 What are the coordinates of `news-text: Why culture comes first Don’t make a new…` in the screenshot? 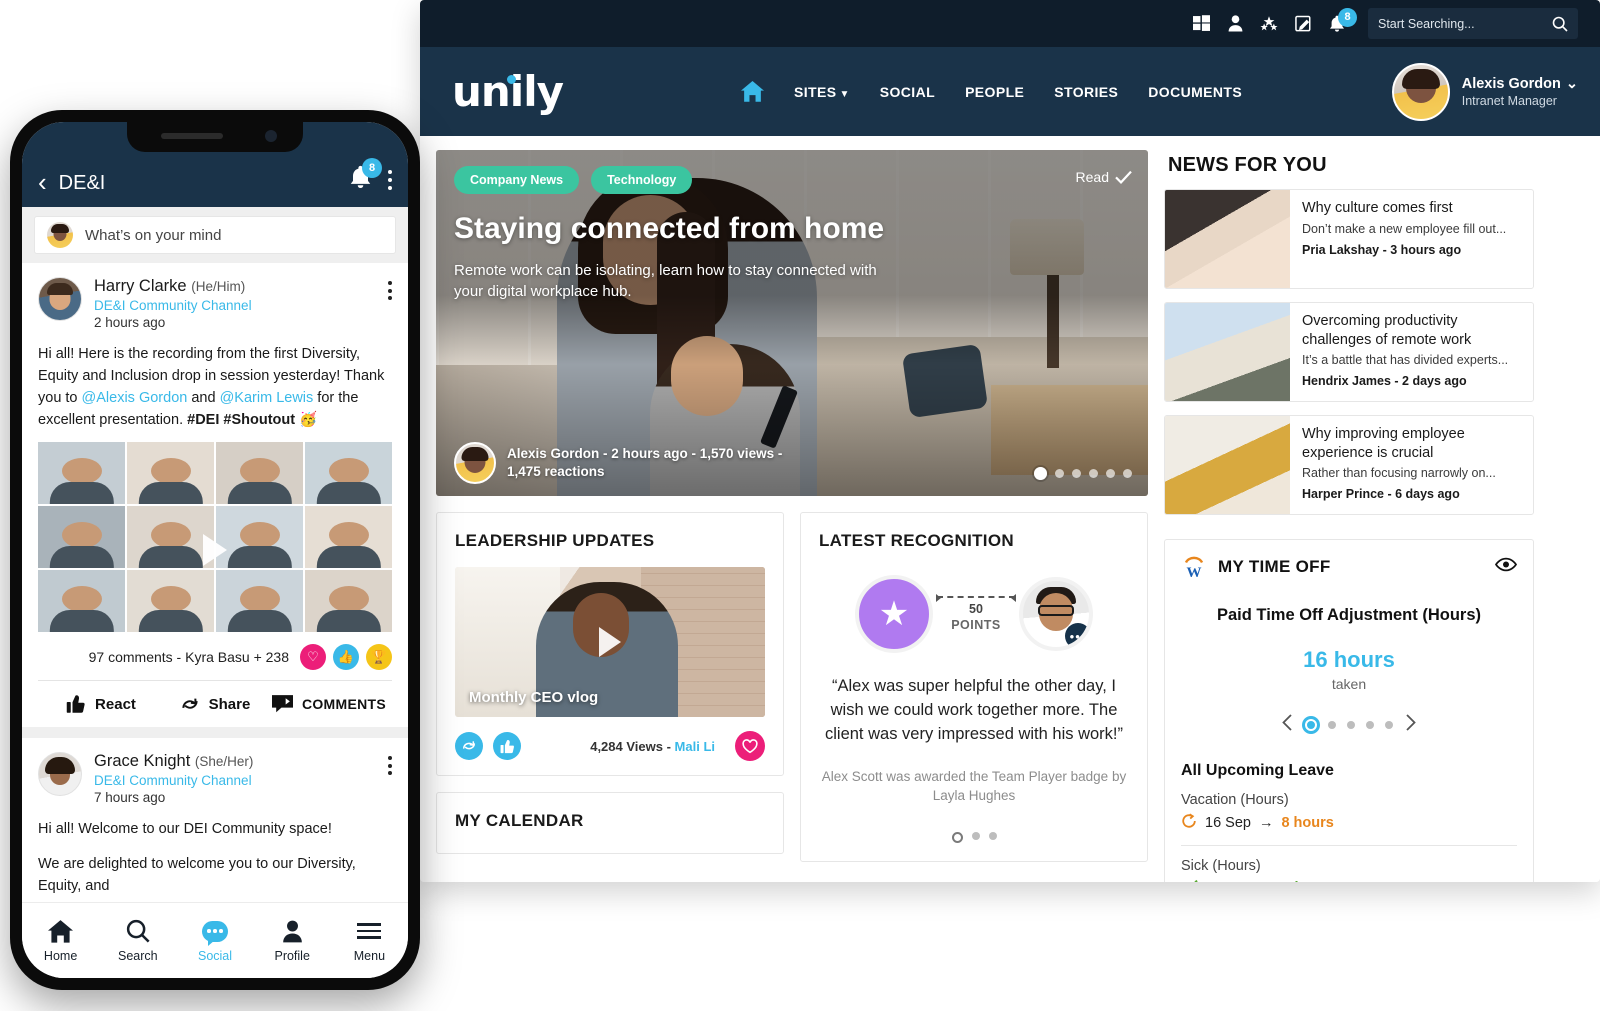 It's located at (1411, 239).